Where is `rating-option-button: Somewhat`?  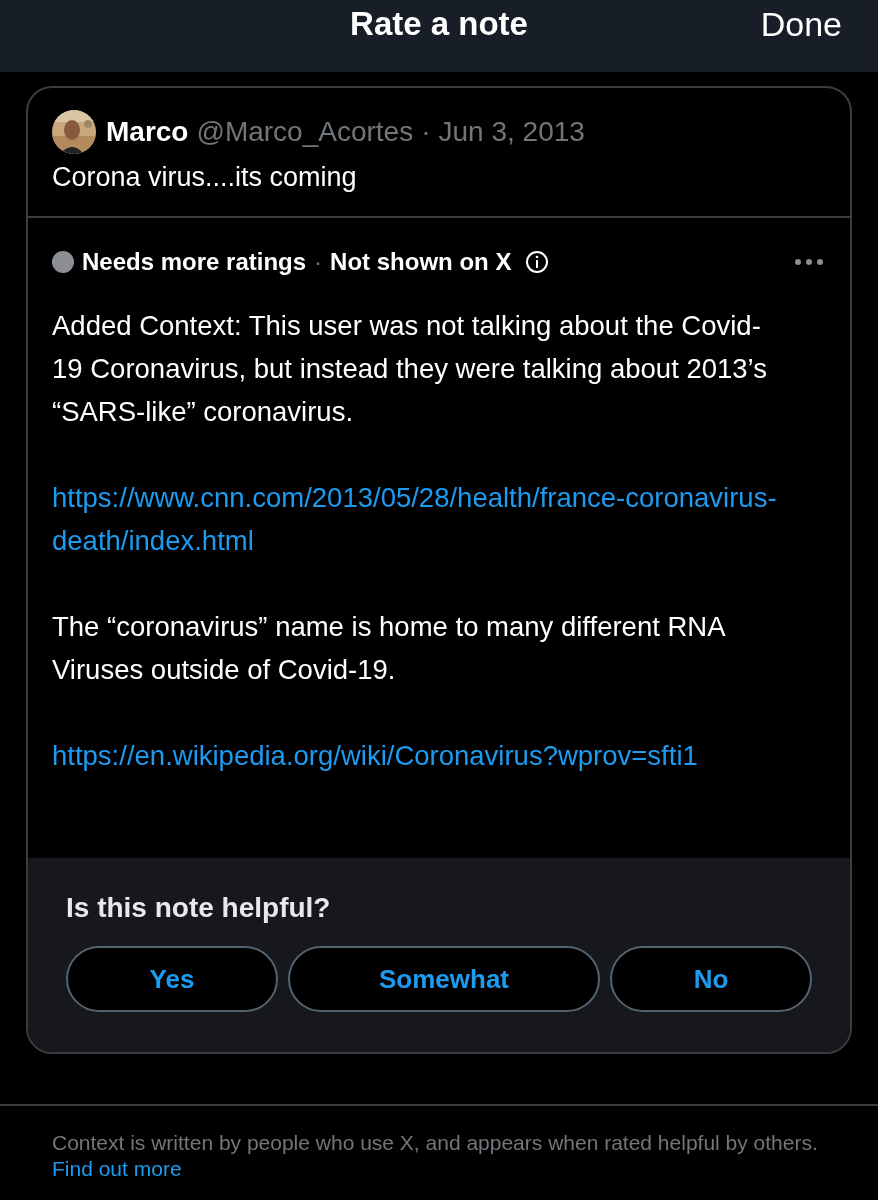 rating-option-button: Somewhat is located at coordinates (444, 979).